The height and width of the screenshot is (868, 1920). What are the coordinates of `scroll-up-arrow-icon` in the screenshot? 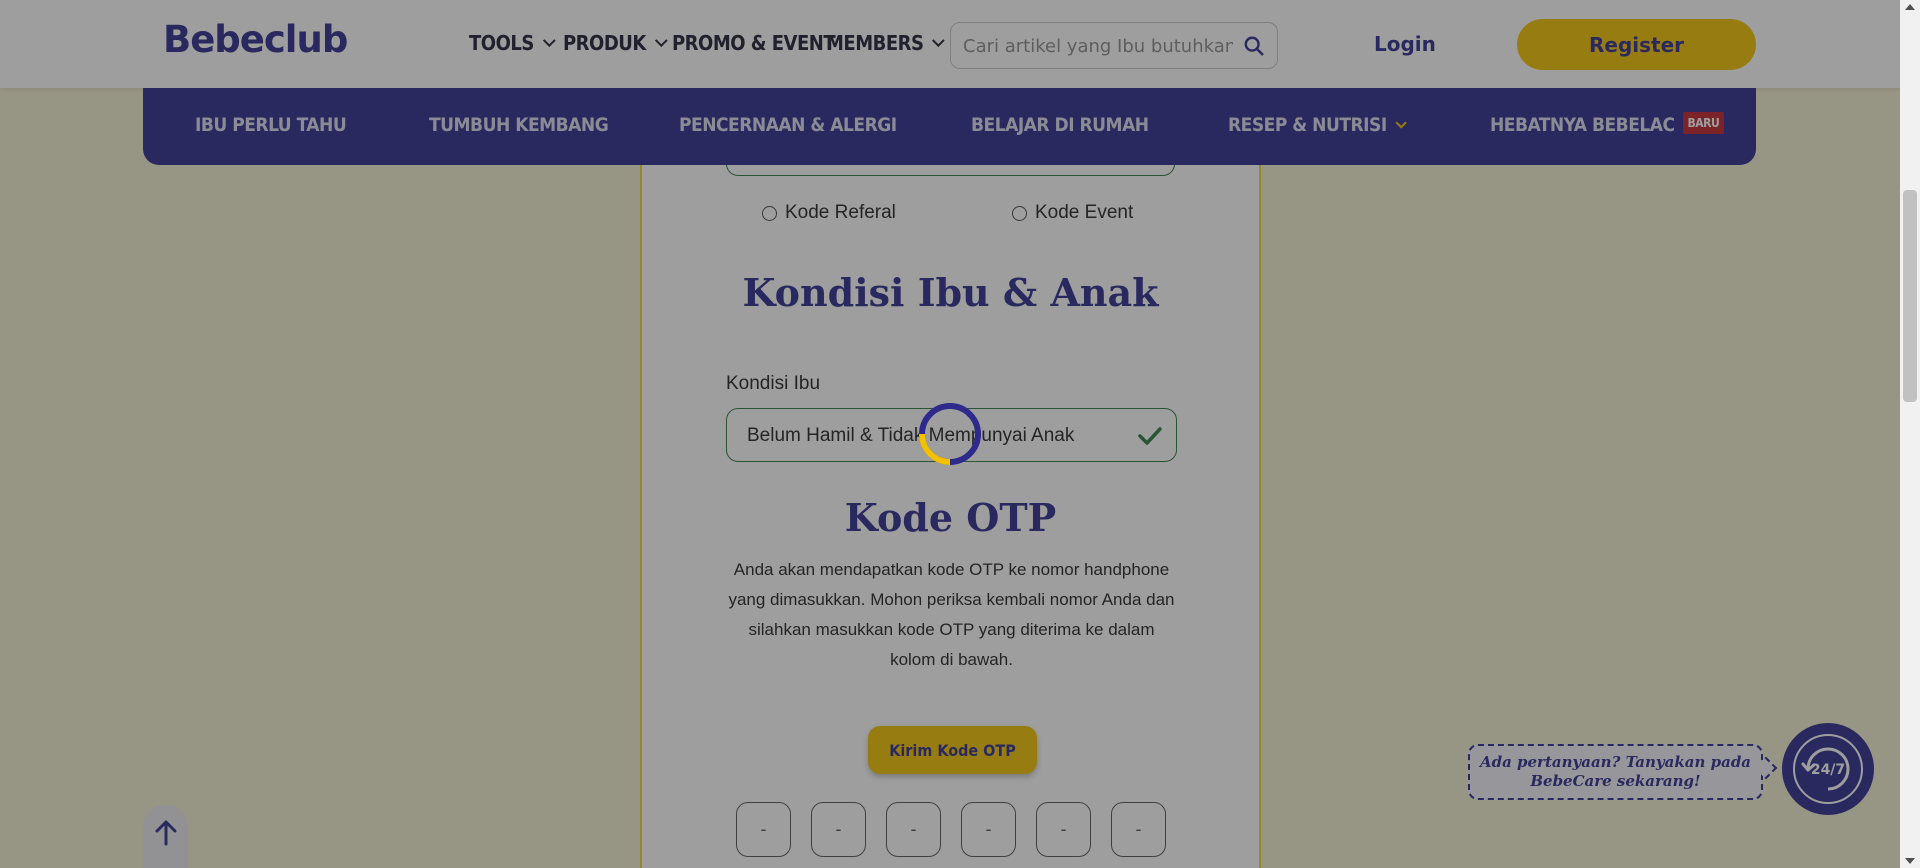 It's located at (1910, 7).